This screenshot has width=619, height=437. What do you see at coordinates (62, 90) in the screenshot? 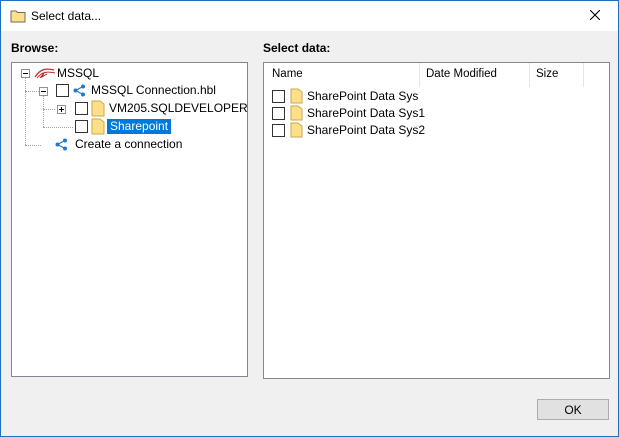
I see `connection-checkbox` at bounding box center [62, 90].